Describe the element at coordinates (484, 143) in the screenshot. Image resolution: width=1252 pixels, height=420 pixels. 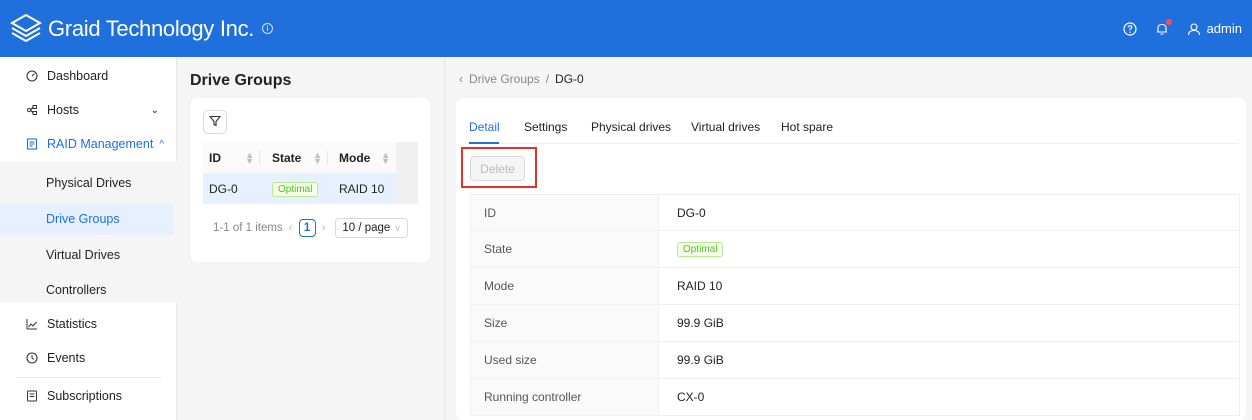
I see `active-tab-indicator` at that location.